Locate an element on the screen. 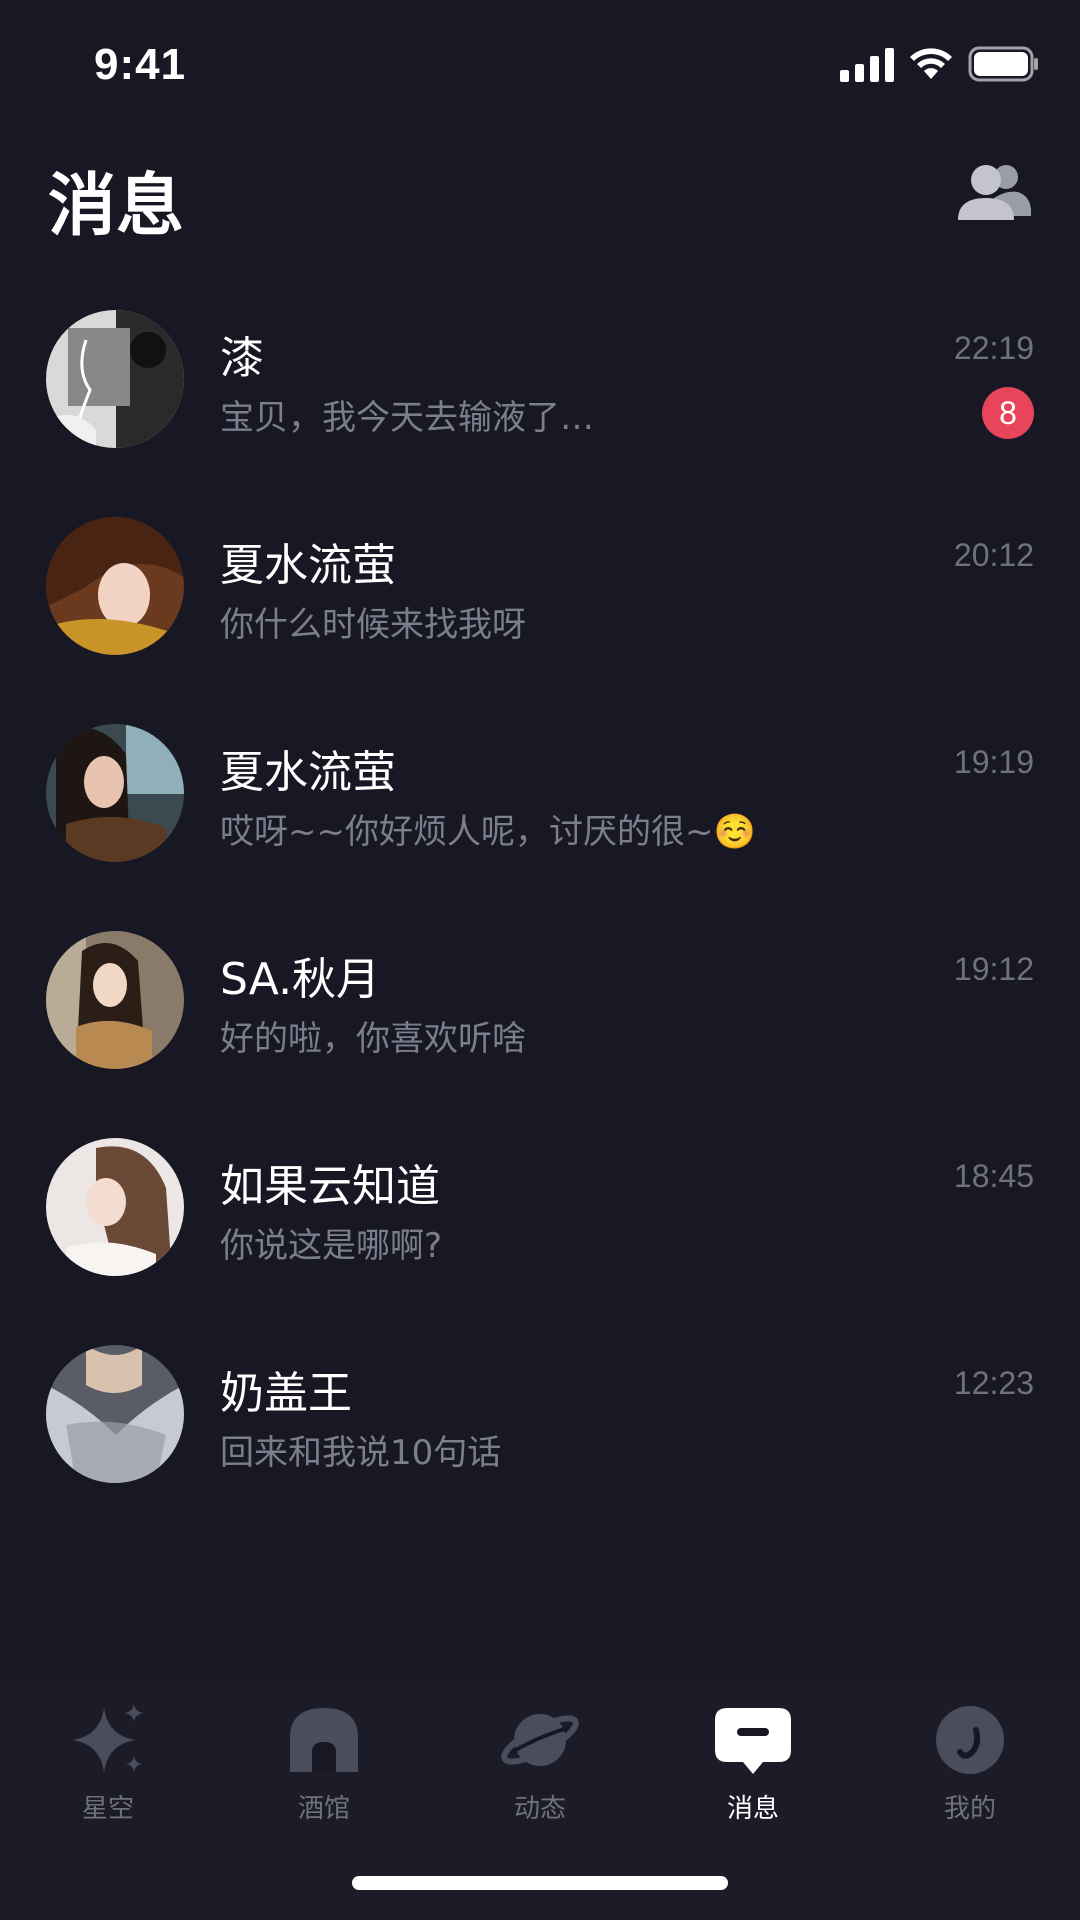 Image resolution: width=1080 pixels, height=1920 pixels. tab-messages: 消息 is located at coordinates (753, 1762).